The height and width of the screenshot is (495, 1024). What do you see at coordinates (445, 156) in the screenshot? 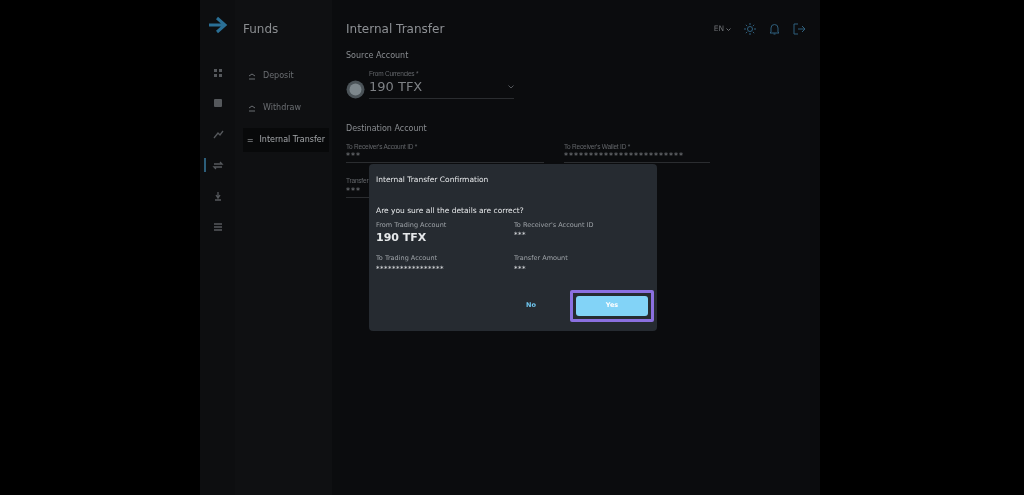
I see `input-field: ***` at bounding box center [445, 156].